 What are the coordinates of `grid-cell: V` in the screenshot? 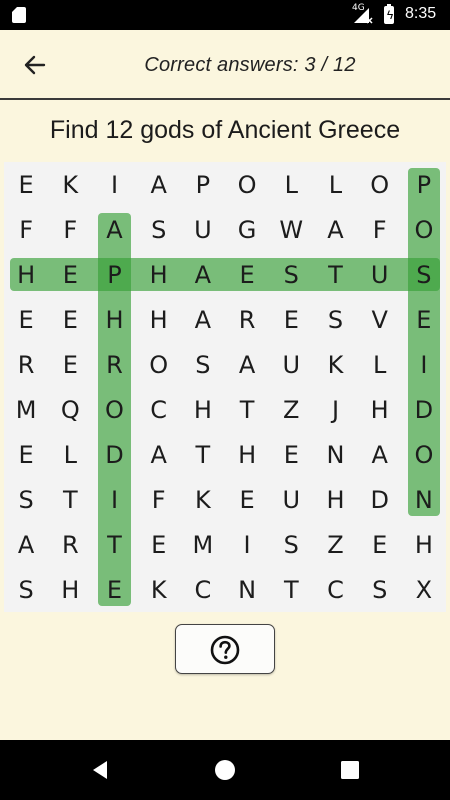 It's located at (380, 319).